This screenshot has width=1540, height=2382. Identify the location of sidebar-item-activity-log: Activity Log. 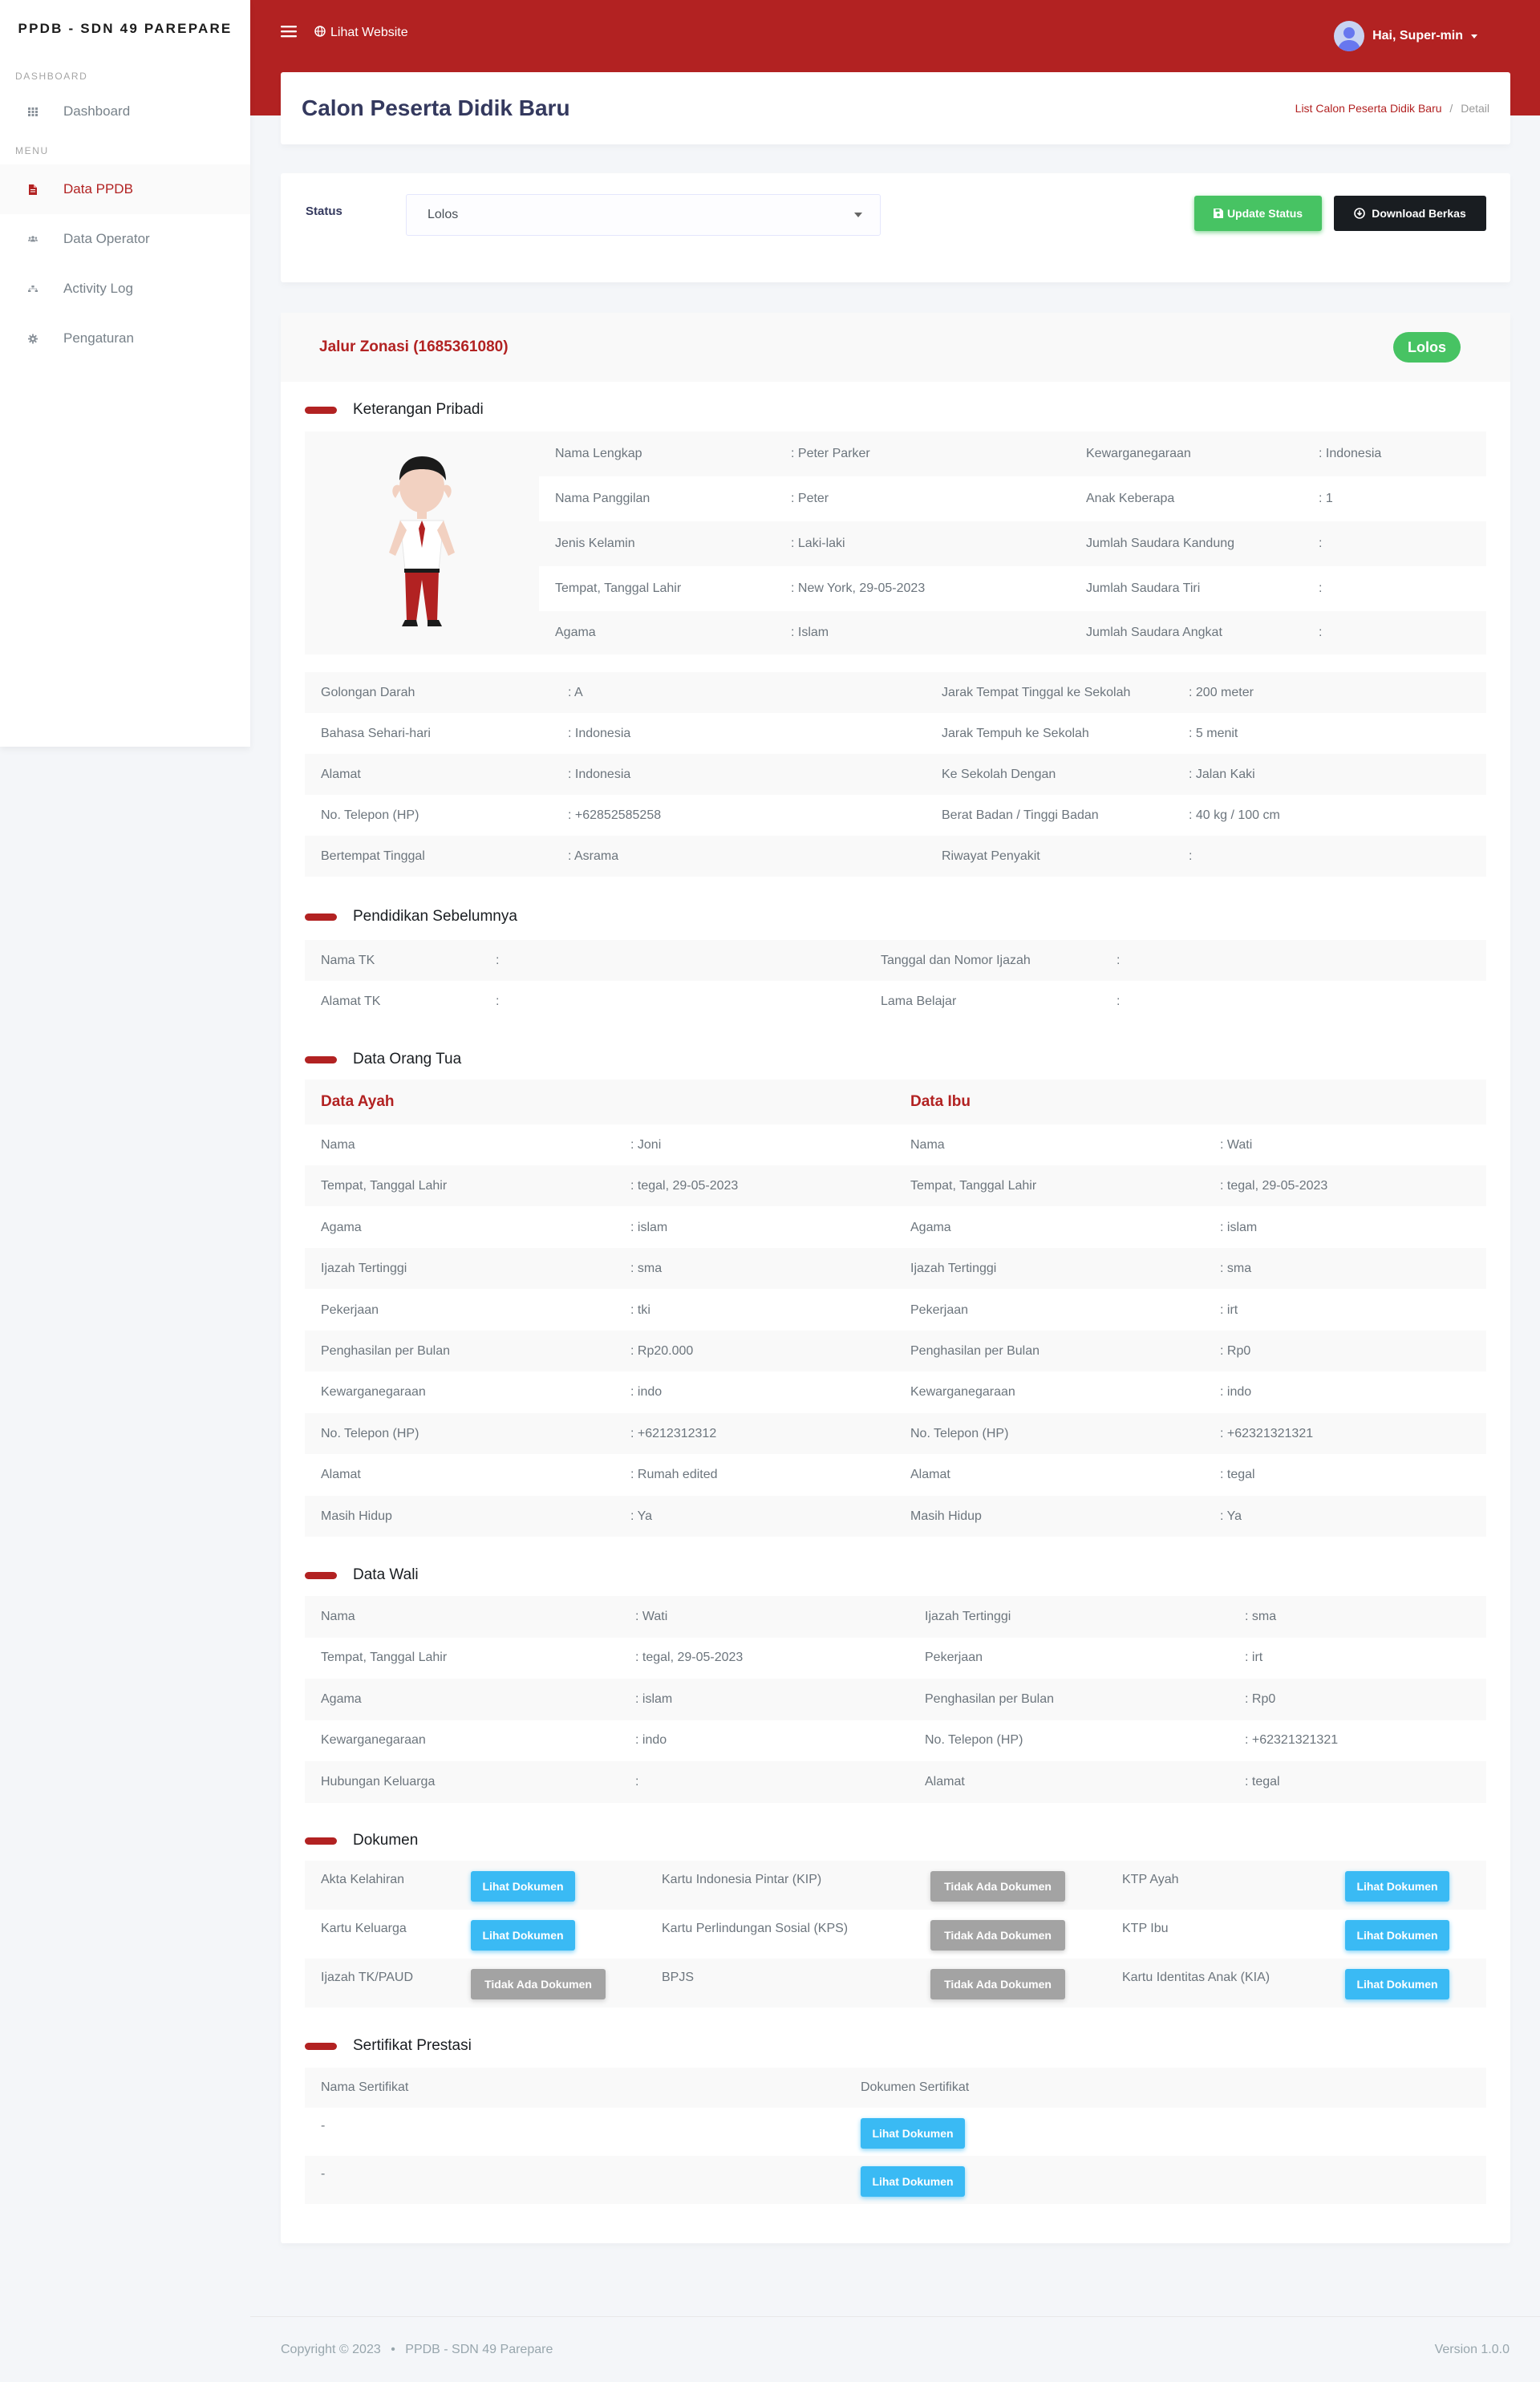
(125, 289).